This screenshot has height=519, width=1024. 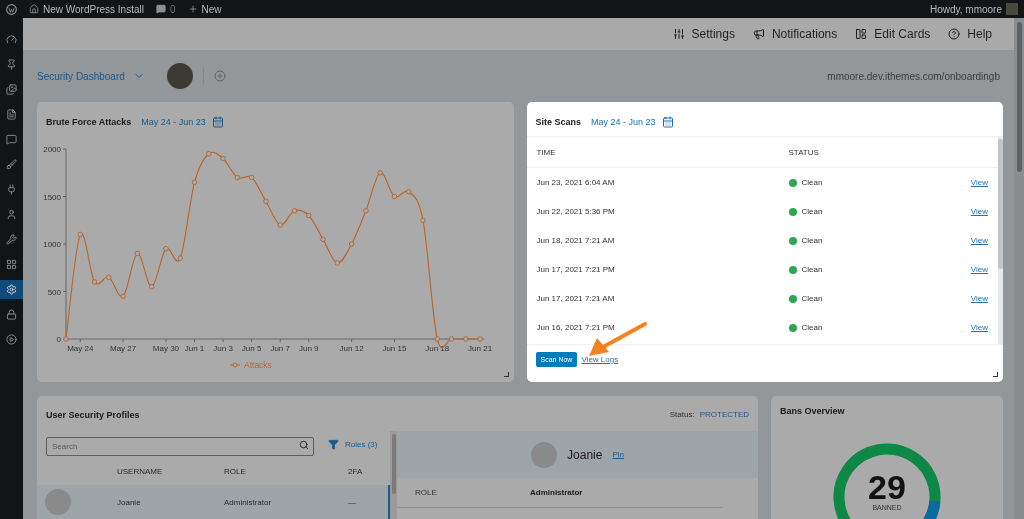 I want to click on user-name: Joanie, so click(x=585, y=454).